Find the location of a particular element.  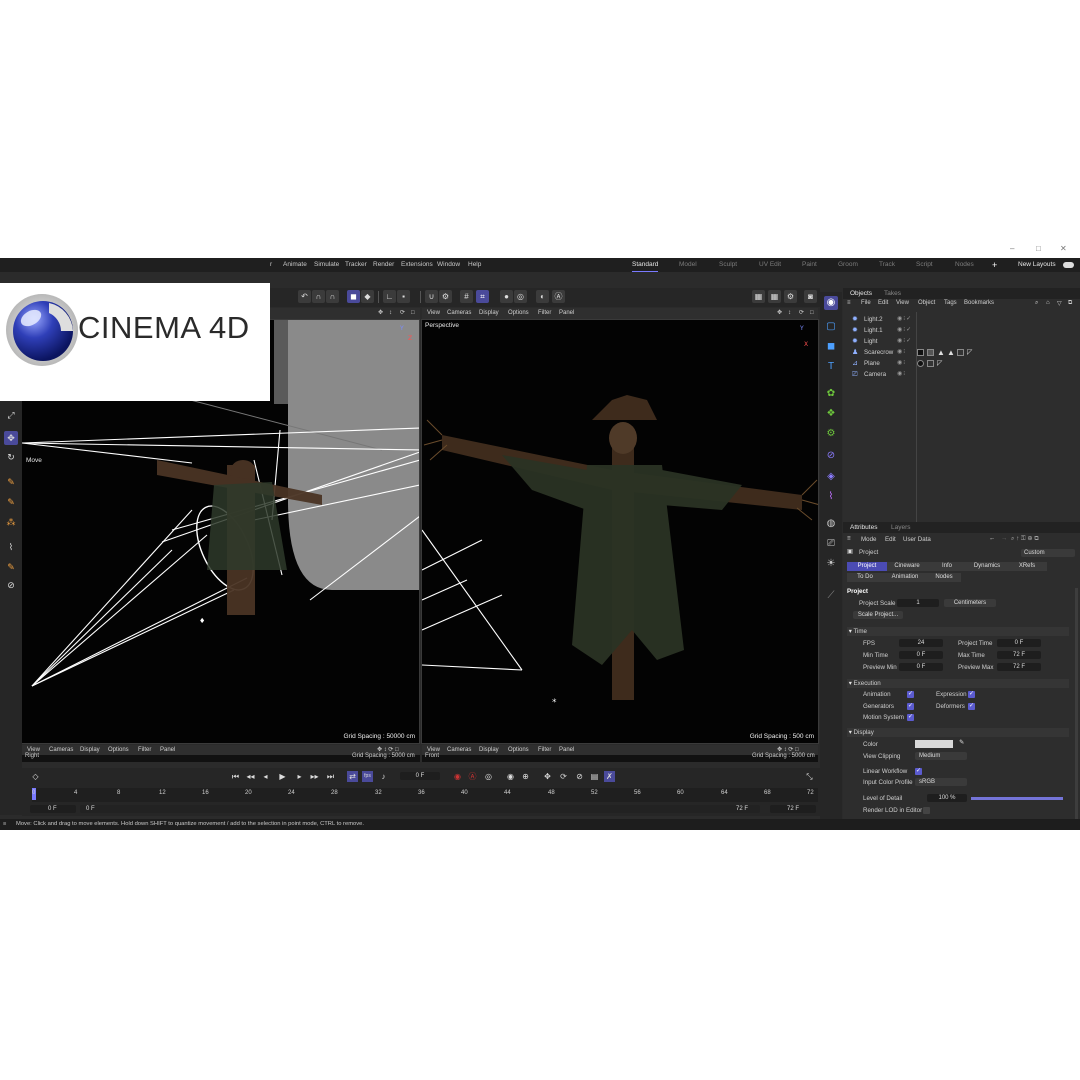

section-display: ▾ Display is located at coordinates (958, 732).